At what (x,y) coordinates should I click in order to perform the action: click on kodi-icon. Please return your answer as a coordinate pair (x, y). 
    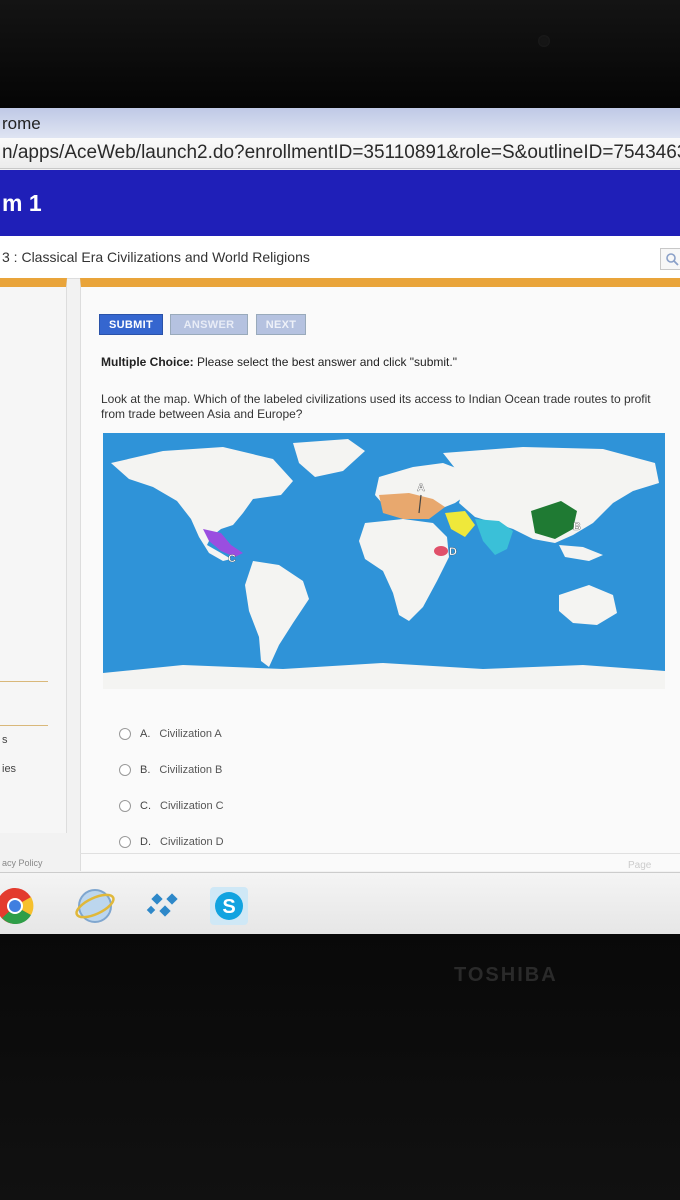
    Looking at the image, I should click on (165, 906).